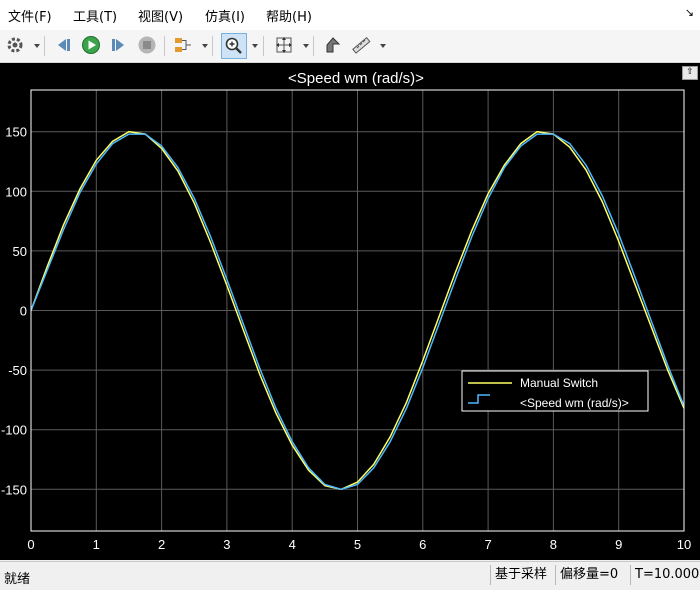 The image size is (700, 590). I want to click on x-tick-label: 4, so click(292, 544).